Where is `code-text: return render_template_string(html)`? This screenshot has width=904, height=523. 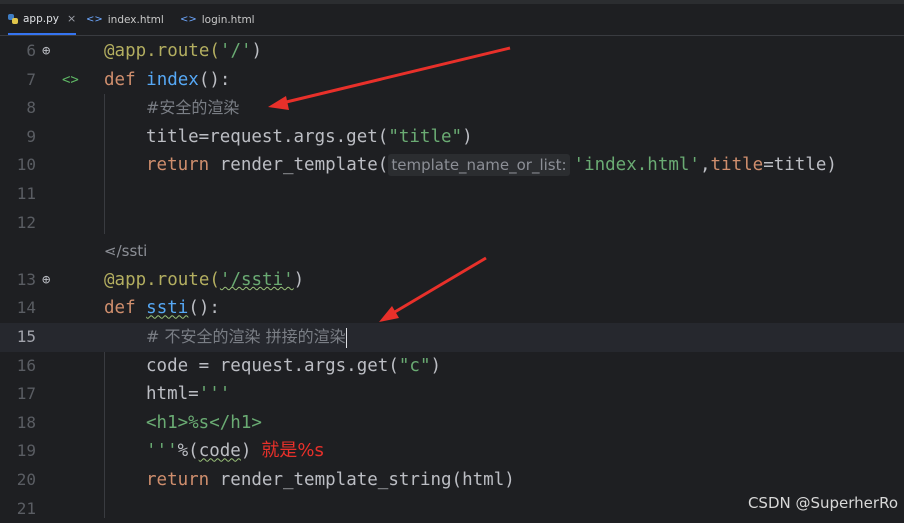 code-text: return render_template_string(html) is located at coordinates (330, 480).